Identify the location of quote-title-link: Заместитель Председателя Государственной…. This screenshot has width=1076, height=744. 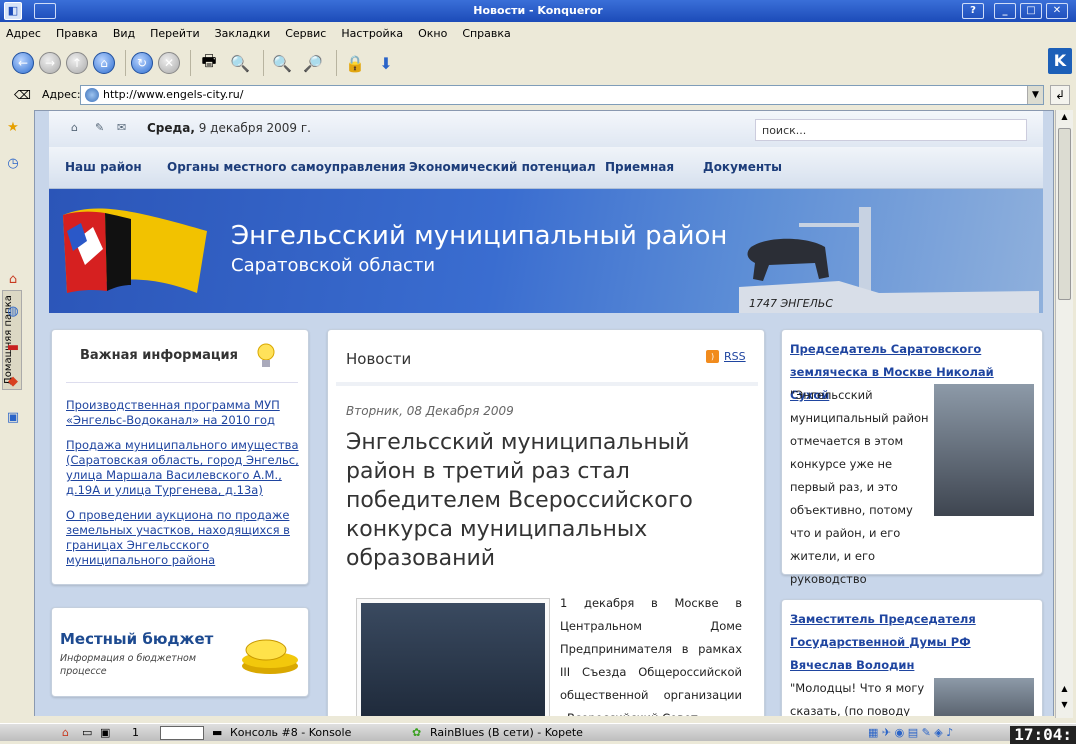
(910, 642).